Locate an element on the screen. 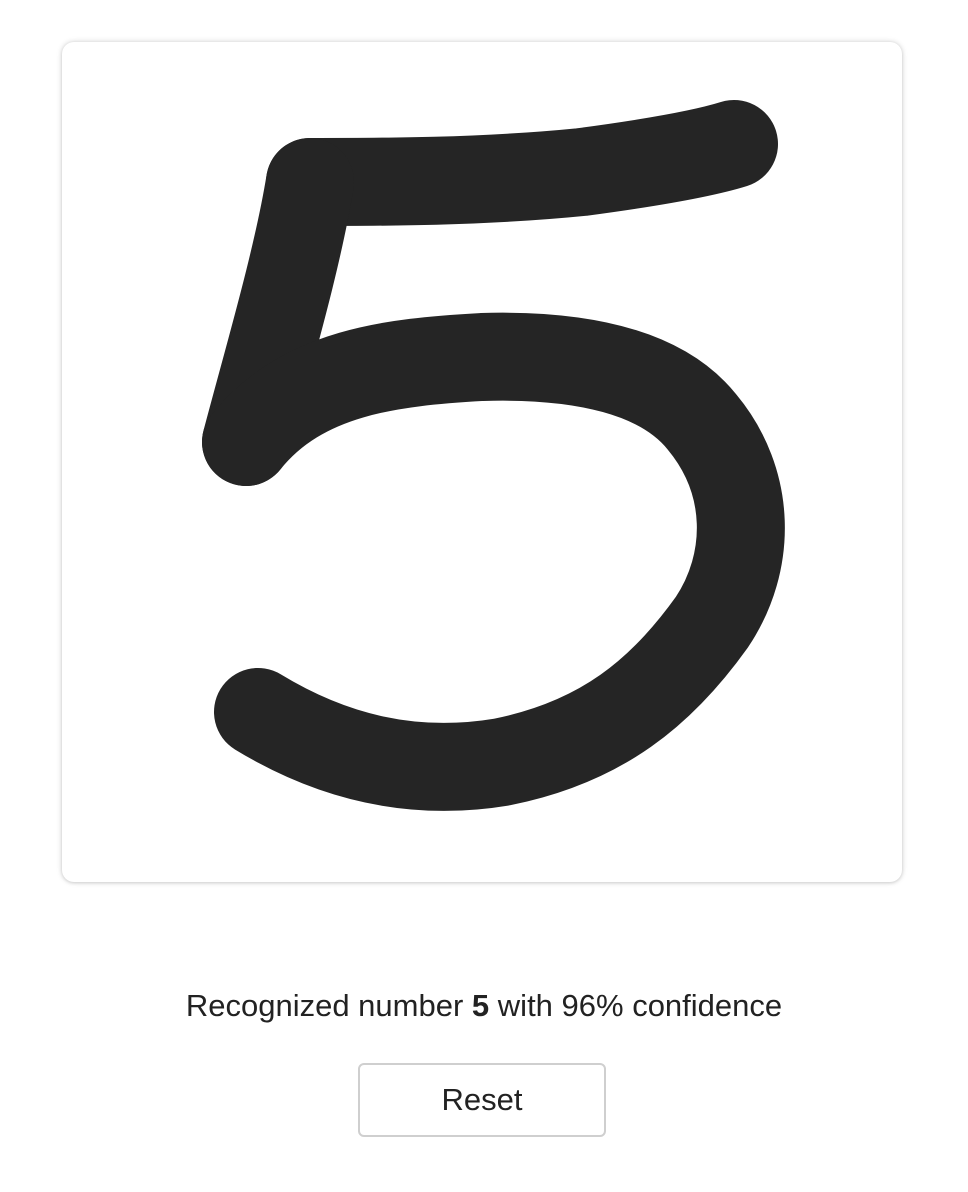 The height and width of the screenshot is (1192, 968). recognized-digit: 5 is located at coordinates (480, 1005).